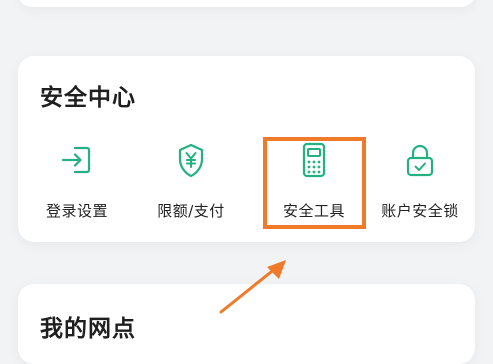 The image size is (493, 364). What do you see at coordinates (191, 160) in the screenshot?
I see `shield-yuan-icon` at bounding box center [191, 160].